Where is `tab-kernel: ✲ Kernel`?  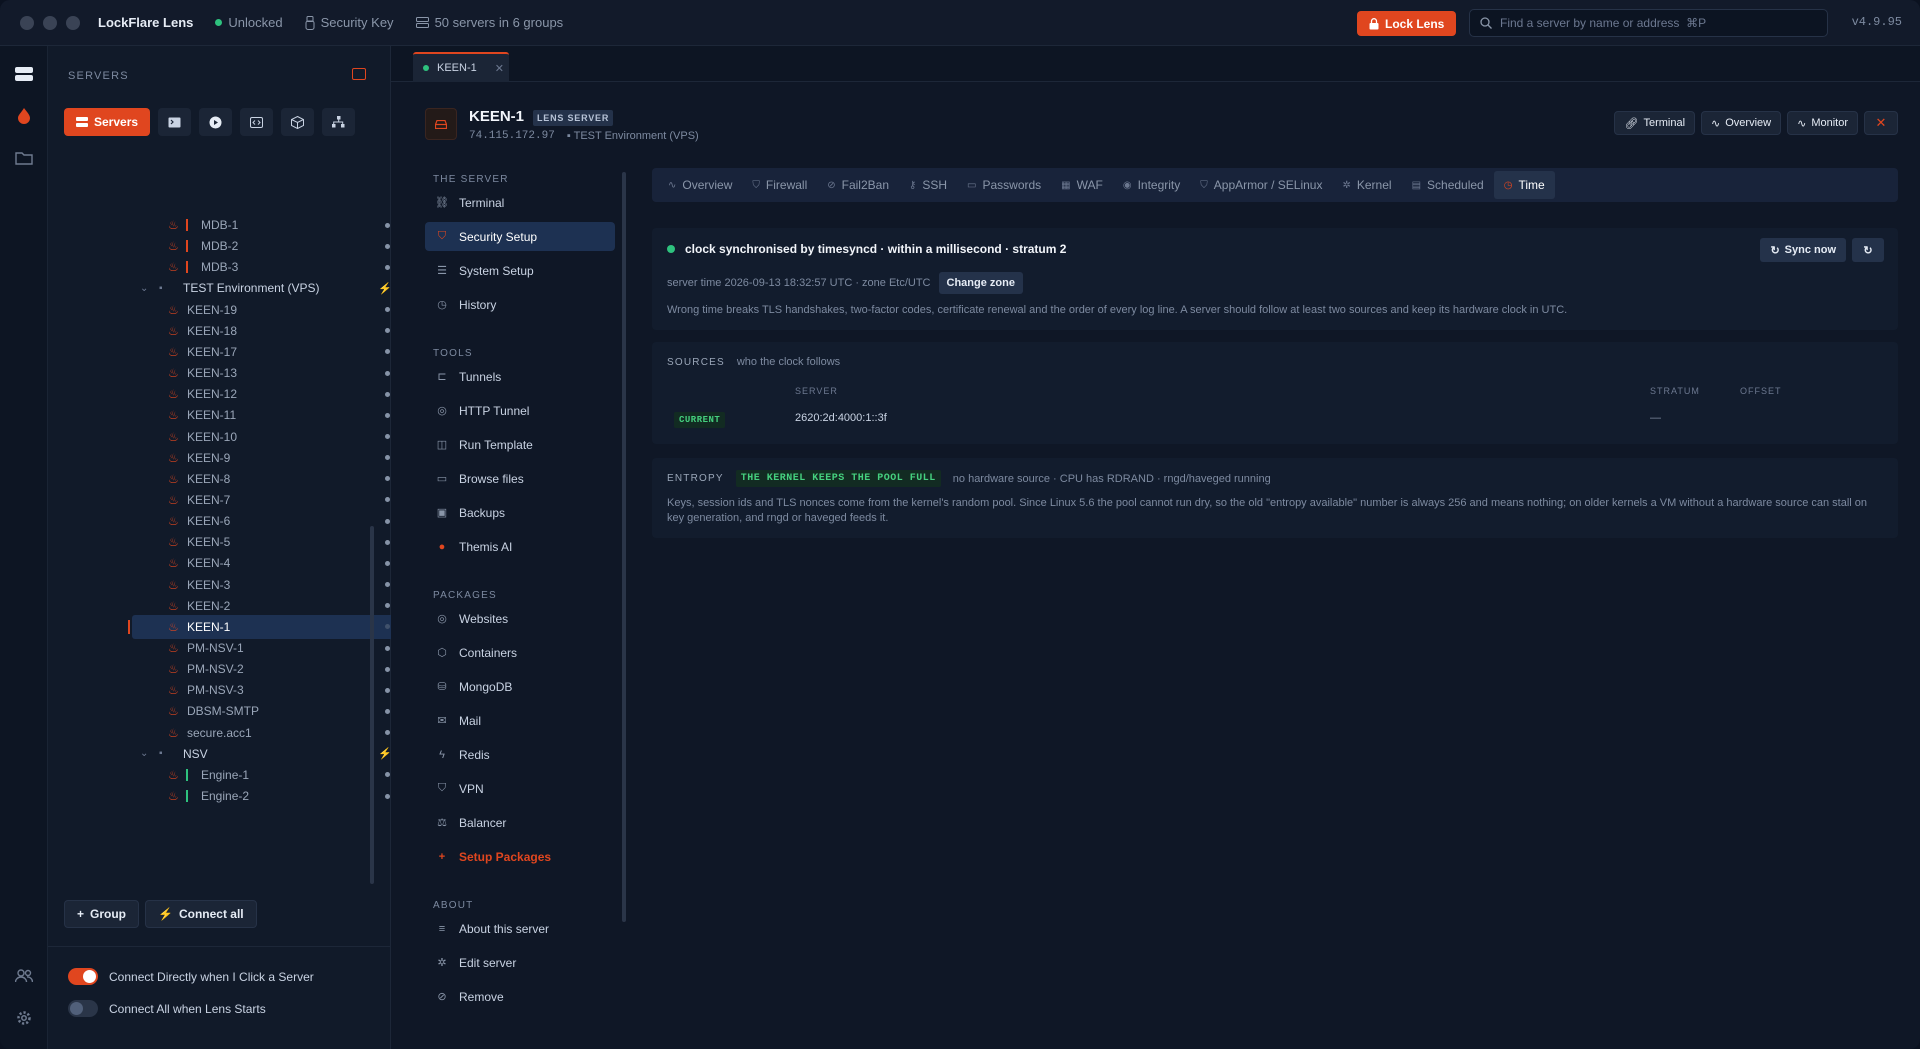 tab-kernel: ✲ Kernel is located at coordinates (1366, 185).